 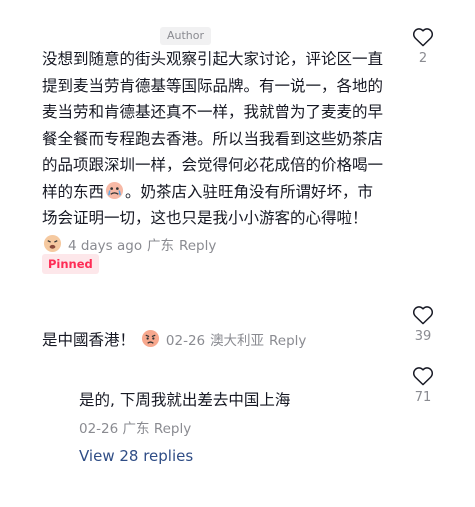 I want to click on pinned-badge: Pinned, so click(x=70, y=264).